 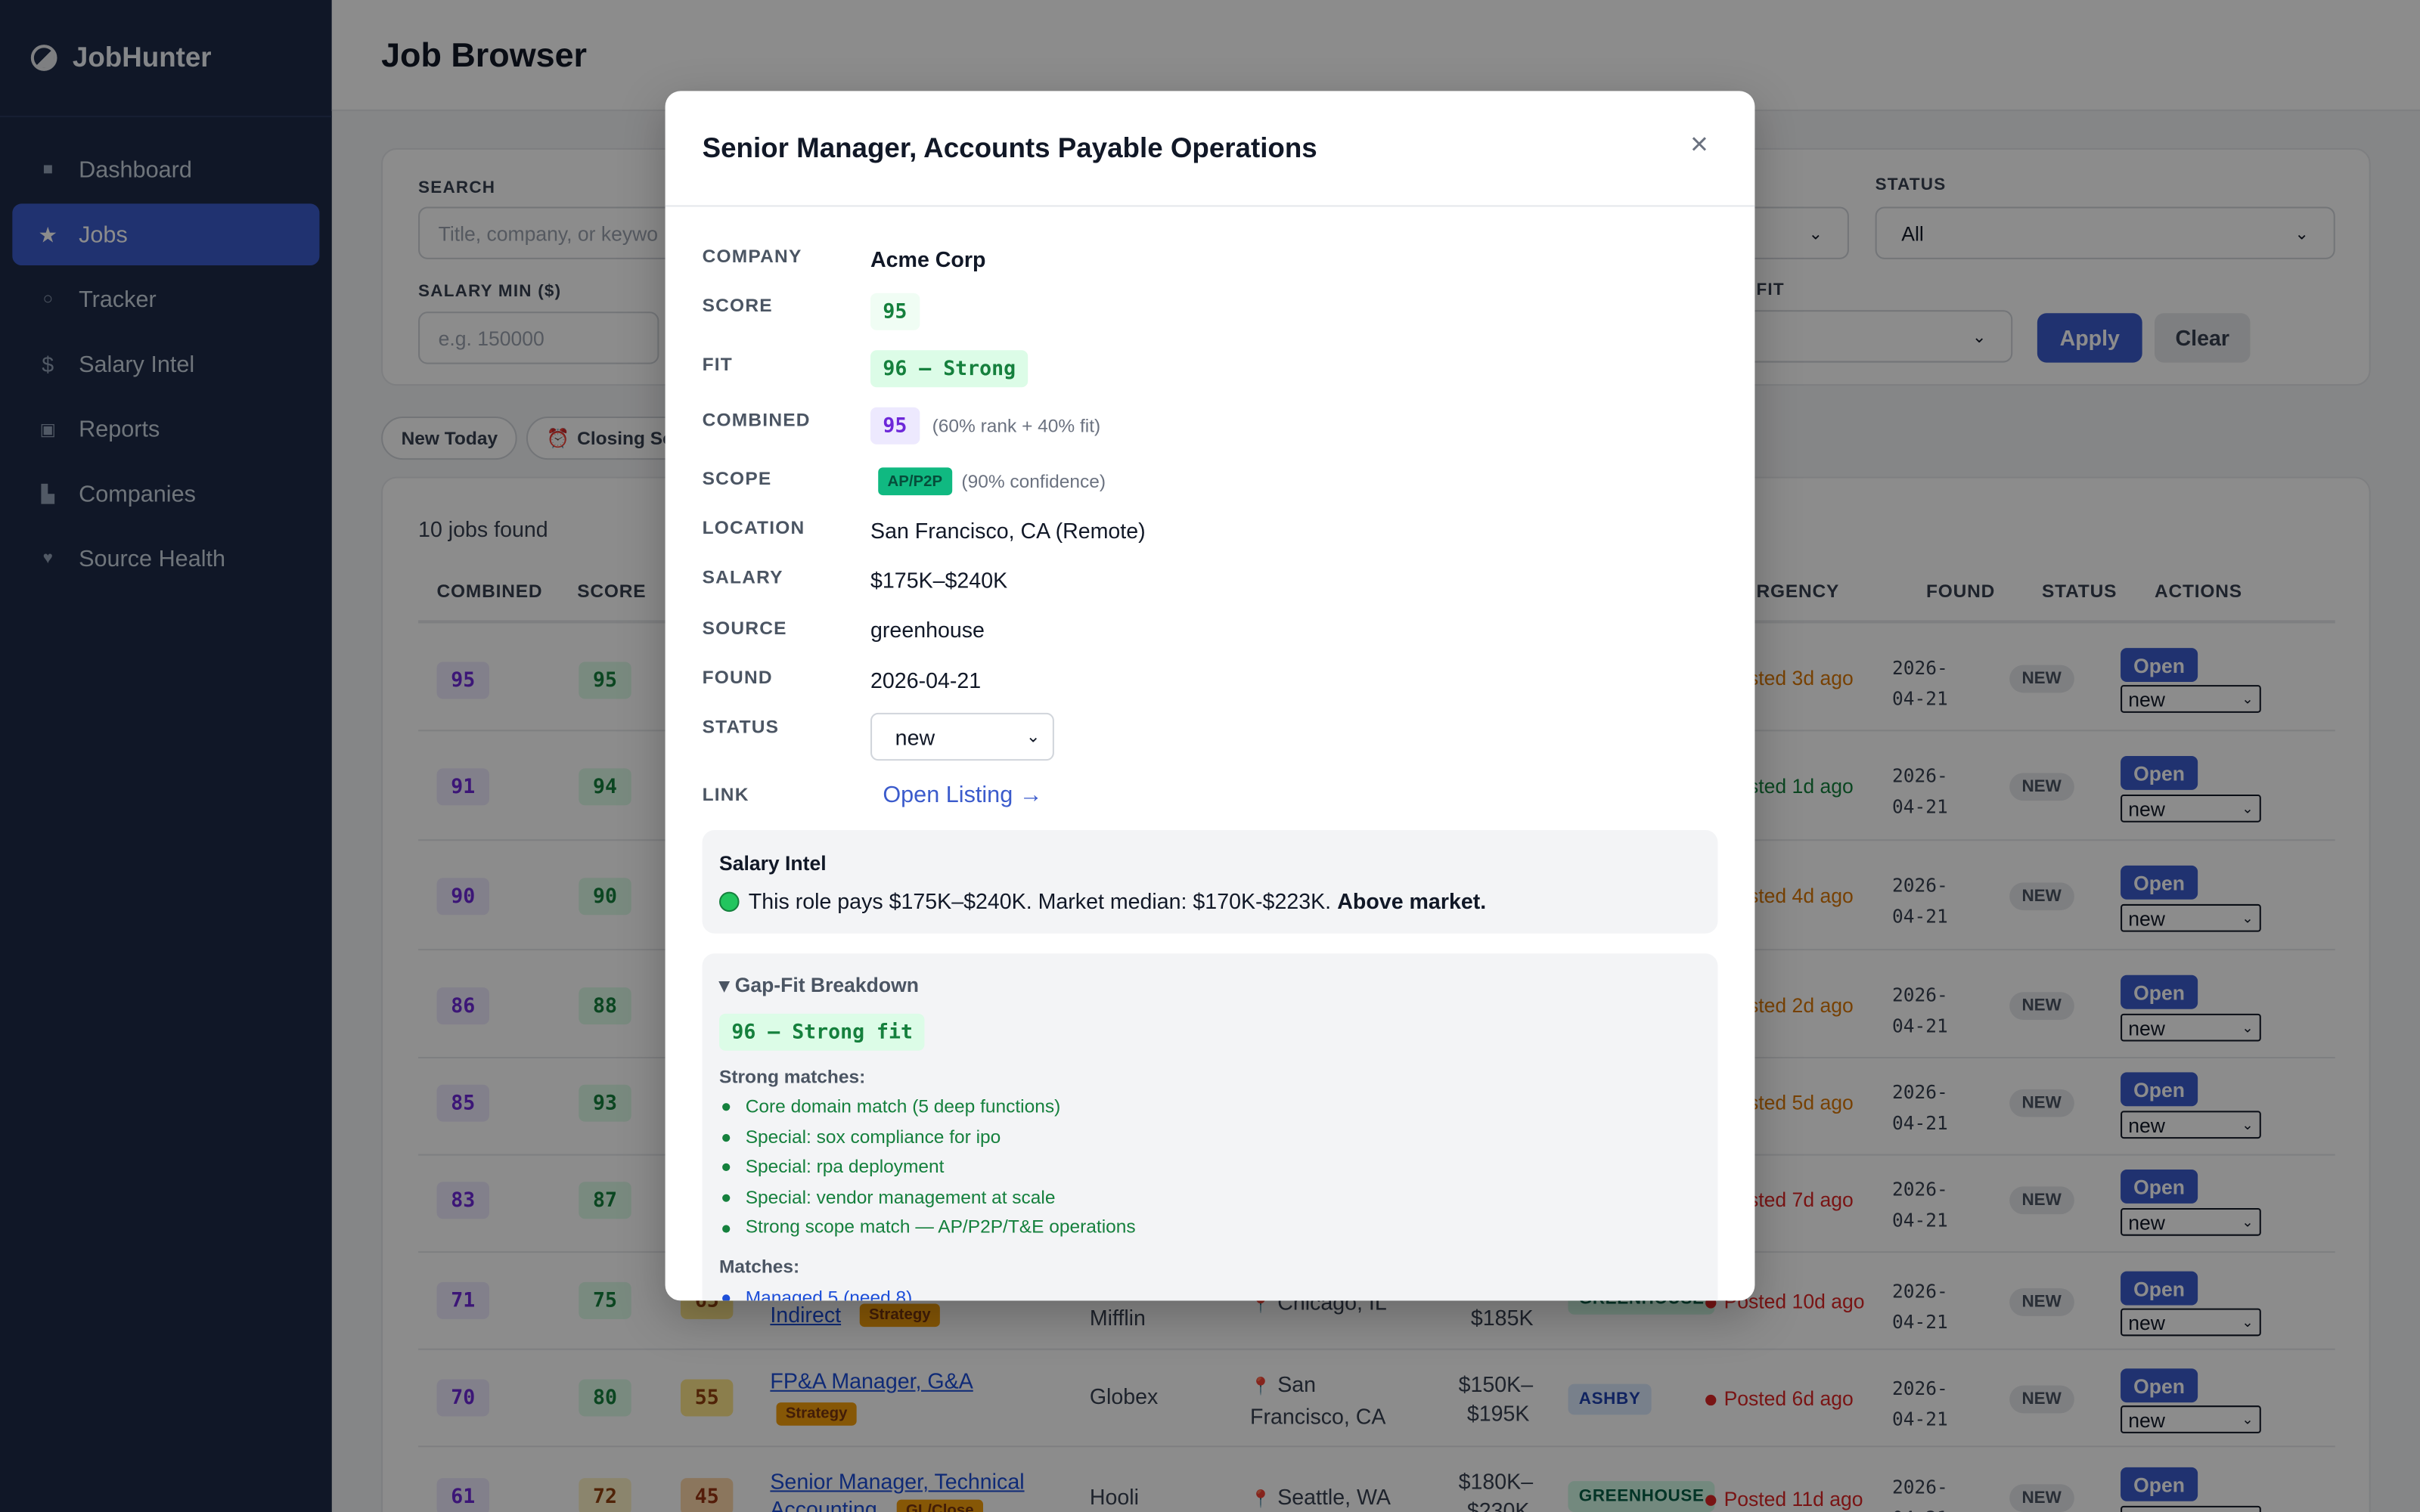 What do you see at coordinates (927, 1107) in the screenshot?
I see `list-item: Core domain match (5 deep functions)` at bounding box center [927, 1107].